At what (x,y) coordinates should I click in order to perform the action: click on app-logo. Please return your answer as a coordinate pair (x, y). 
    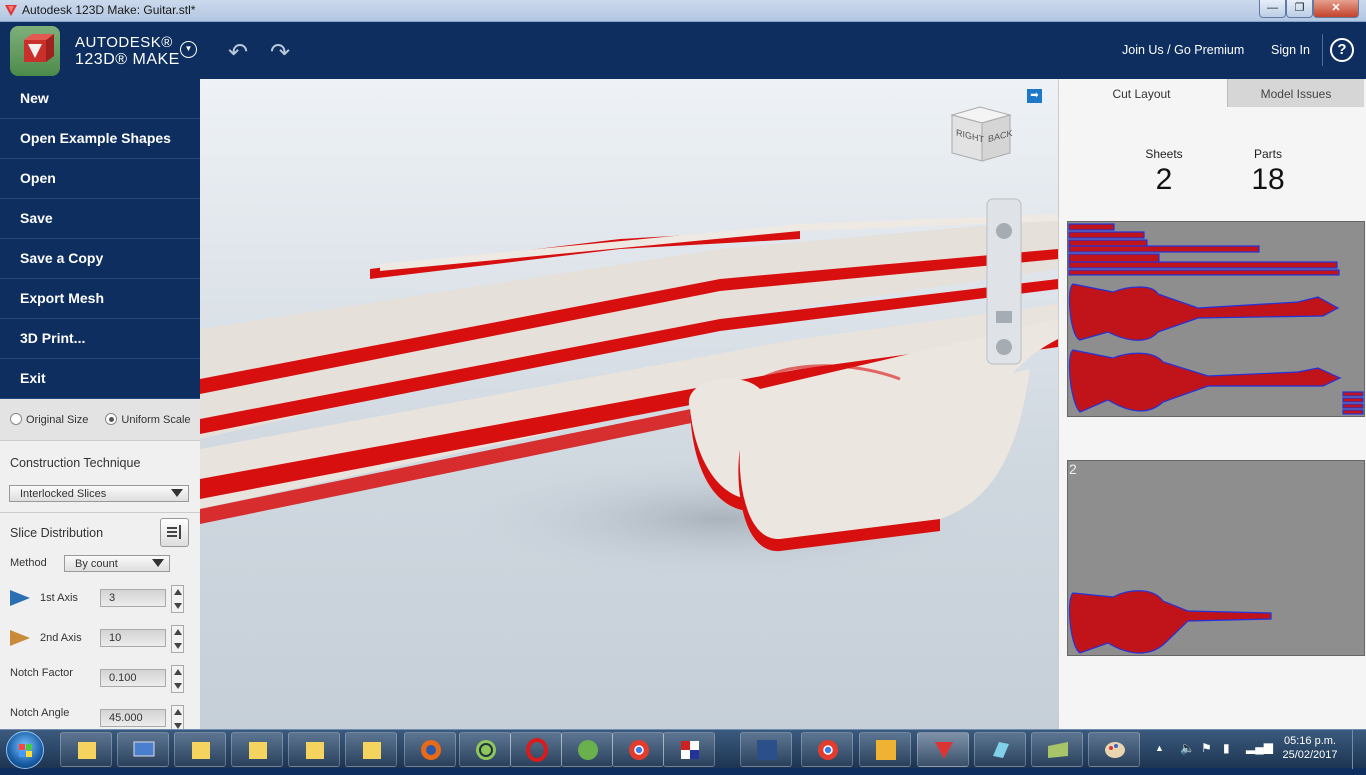
    Looking at the image, I should click on (35, 51).